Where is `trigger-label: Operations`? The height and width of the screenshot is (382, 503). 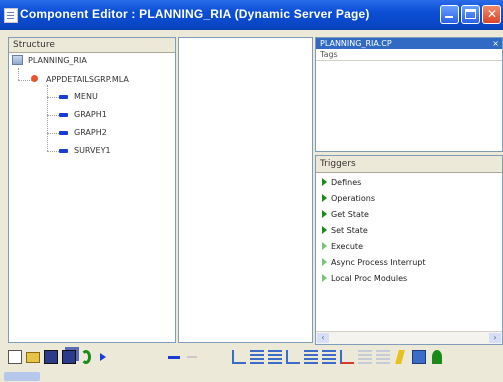 trigger-label: Operations is located at coordinates (353, 198).